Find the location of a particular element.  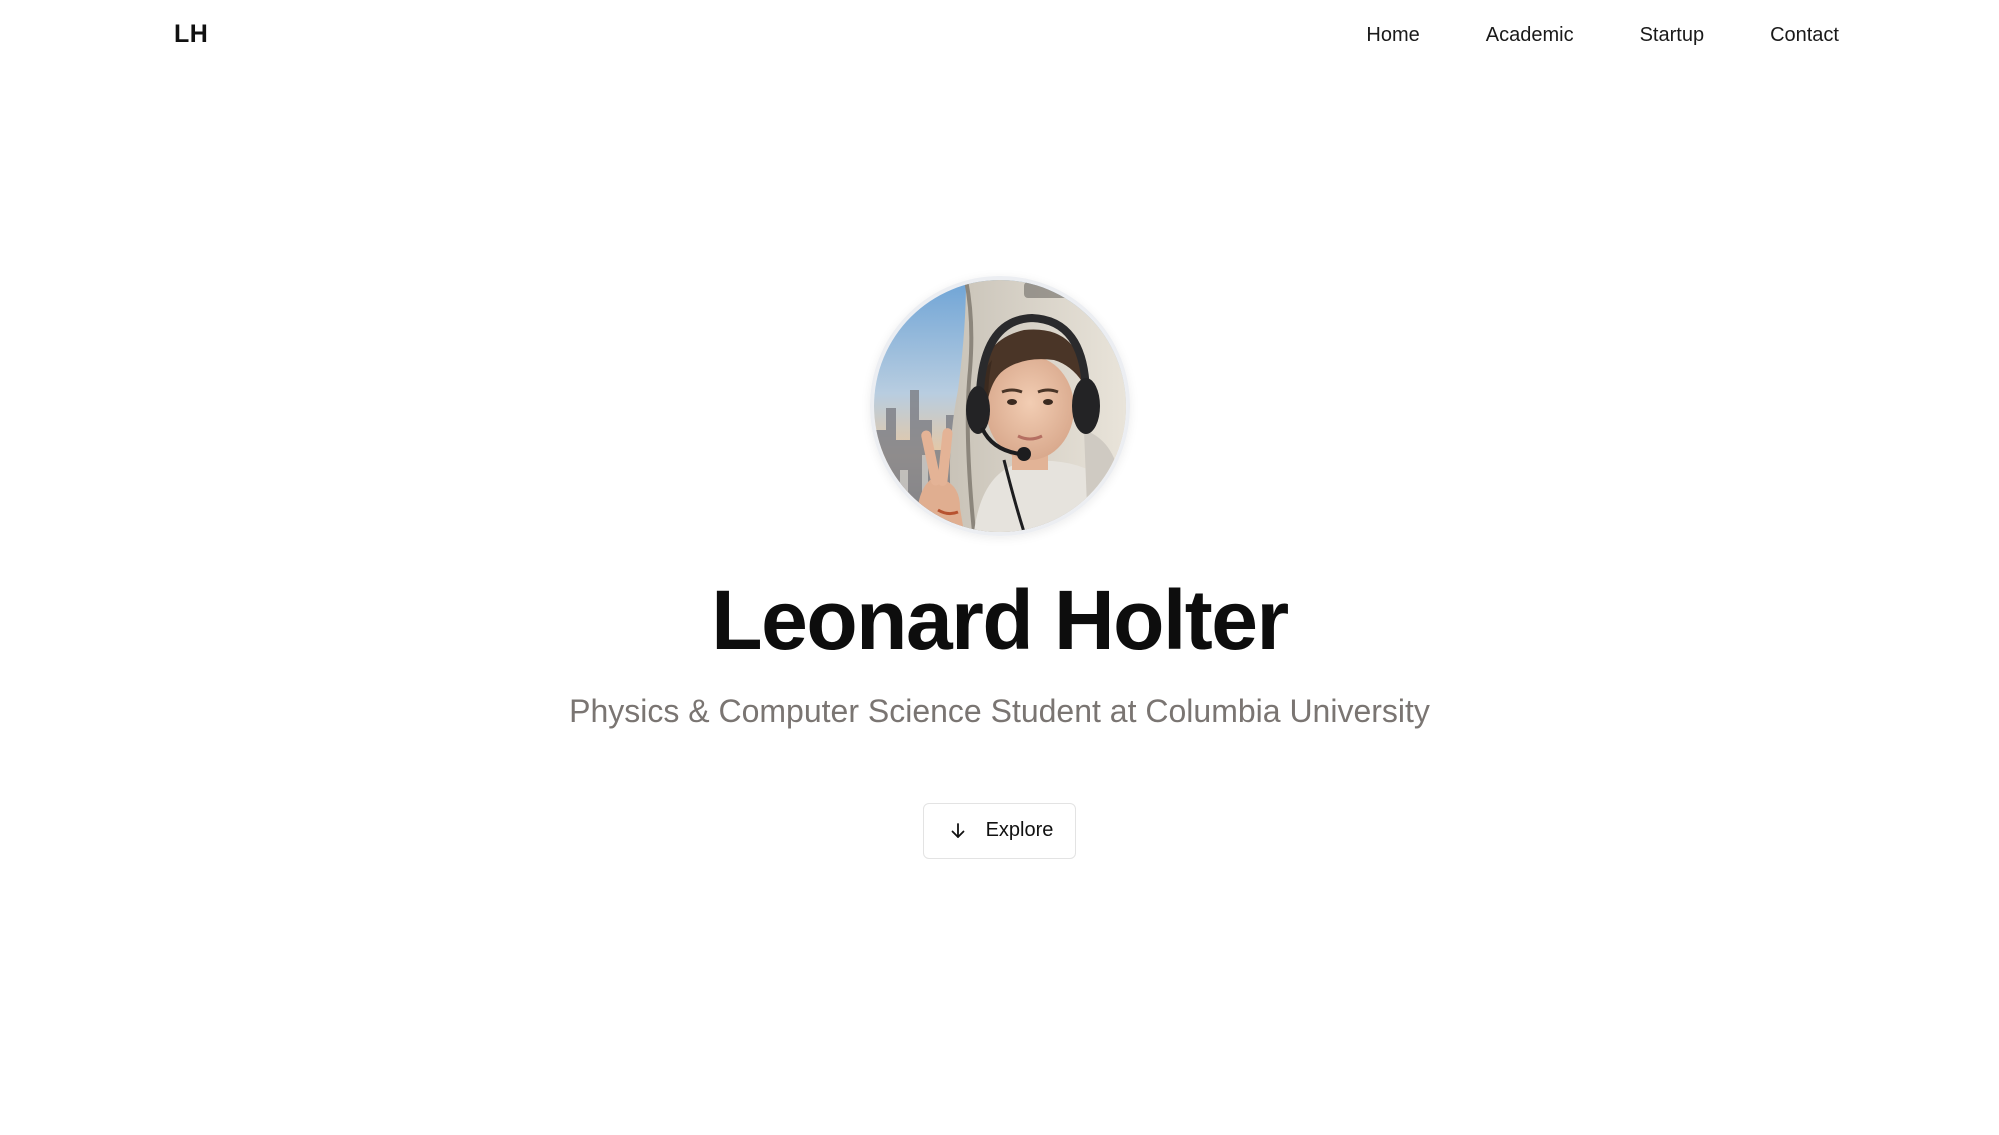

explore-button: Explore is located at coordinates (999, 830).